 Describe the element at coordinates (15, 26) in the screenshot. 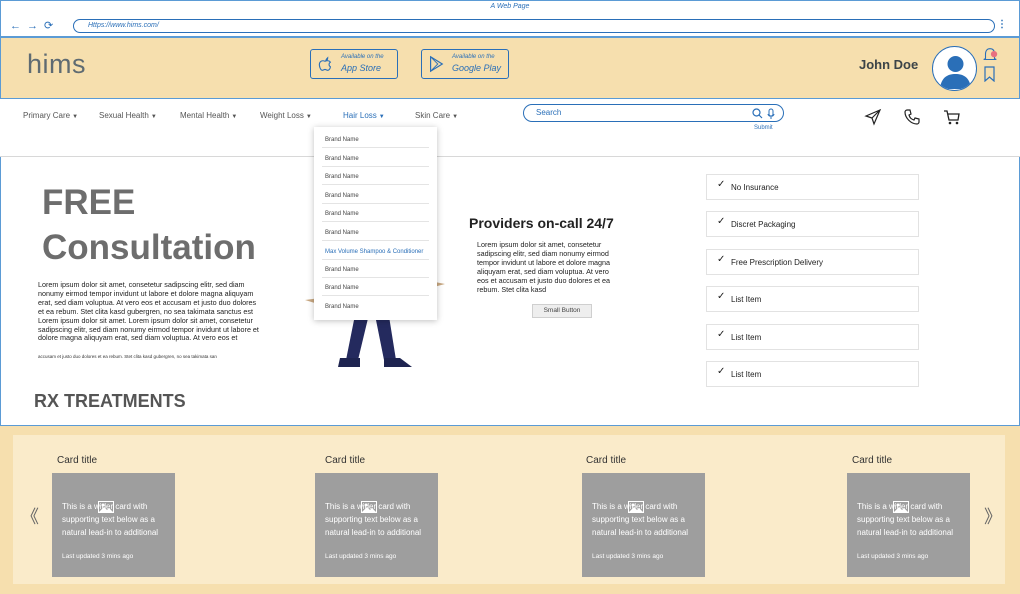

I see `back-arrow-icon: ←` at that location.